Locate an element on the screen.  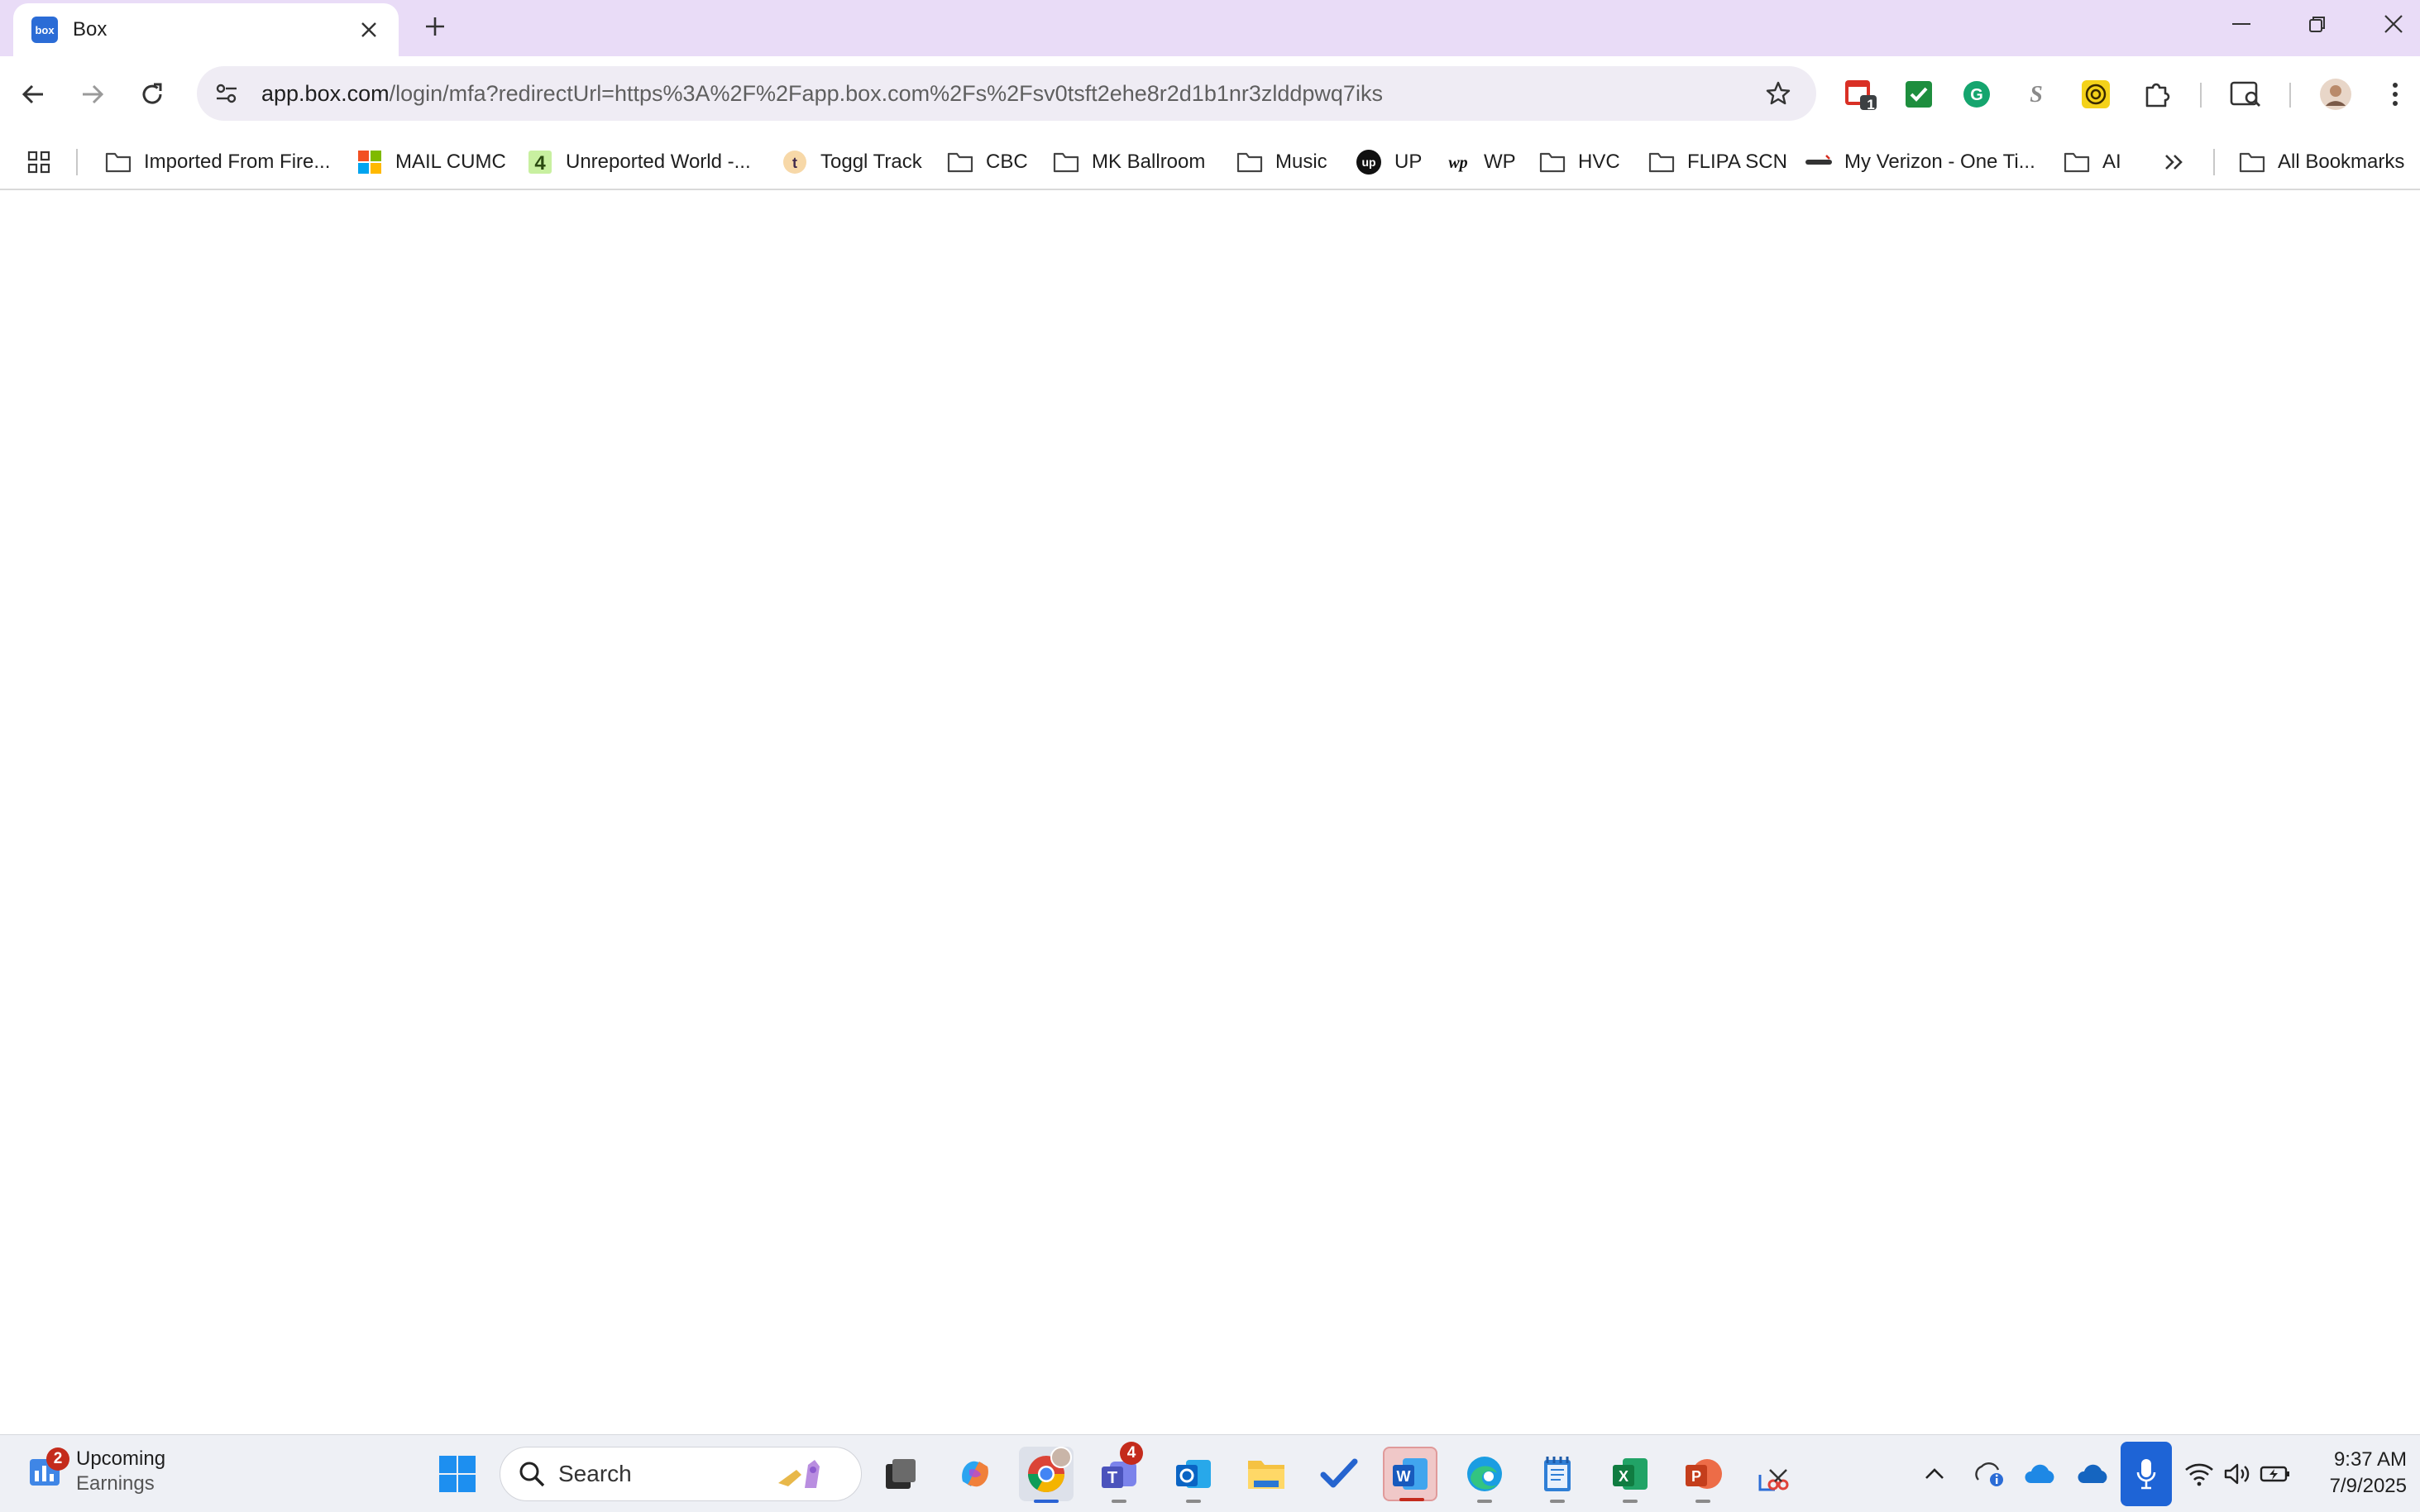
todo-taskbar-button is located at coordinates (1339, 1474).